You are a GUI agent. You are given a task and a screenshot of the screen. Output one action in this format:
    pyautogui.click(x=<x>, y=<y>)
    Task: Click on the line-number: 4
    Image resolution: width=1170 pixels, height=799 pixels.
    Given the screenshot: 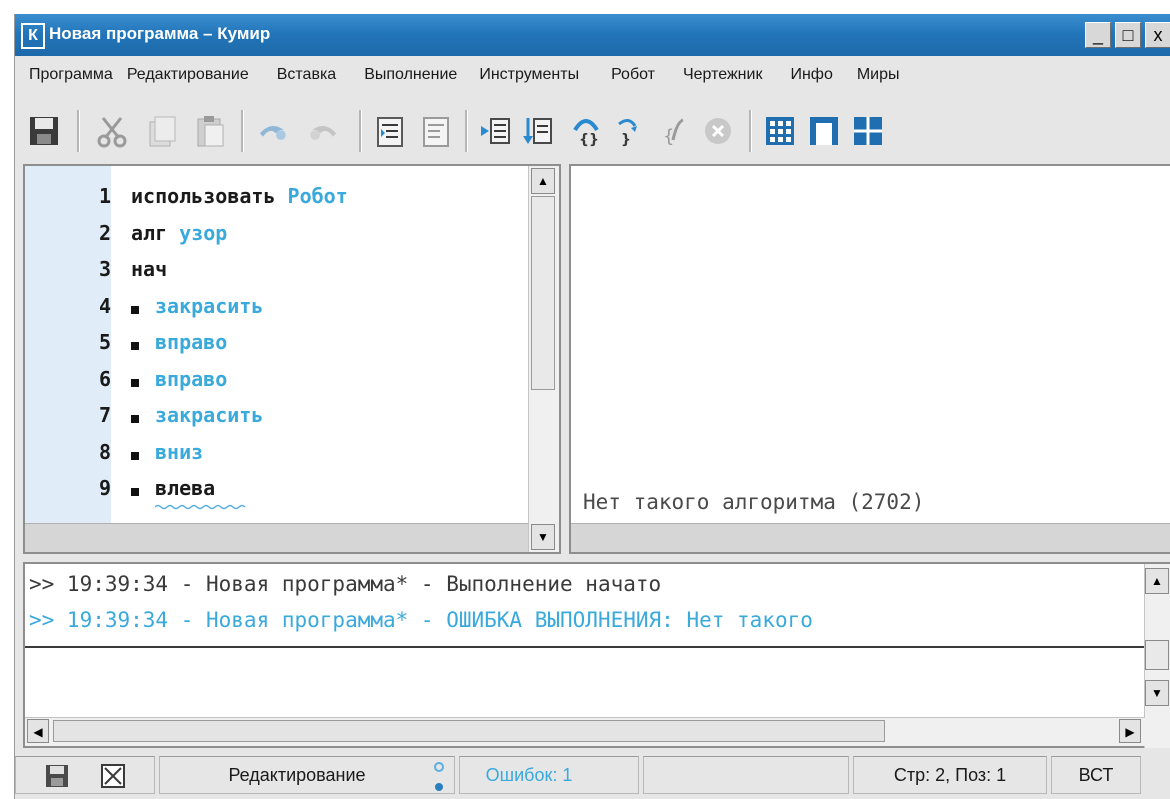 What is the action you would take?
    pyautogui.click(x=104, y=305)
    